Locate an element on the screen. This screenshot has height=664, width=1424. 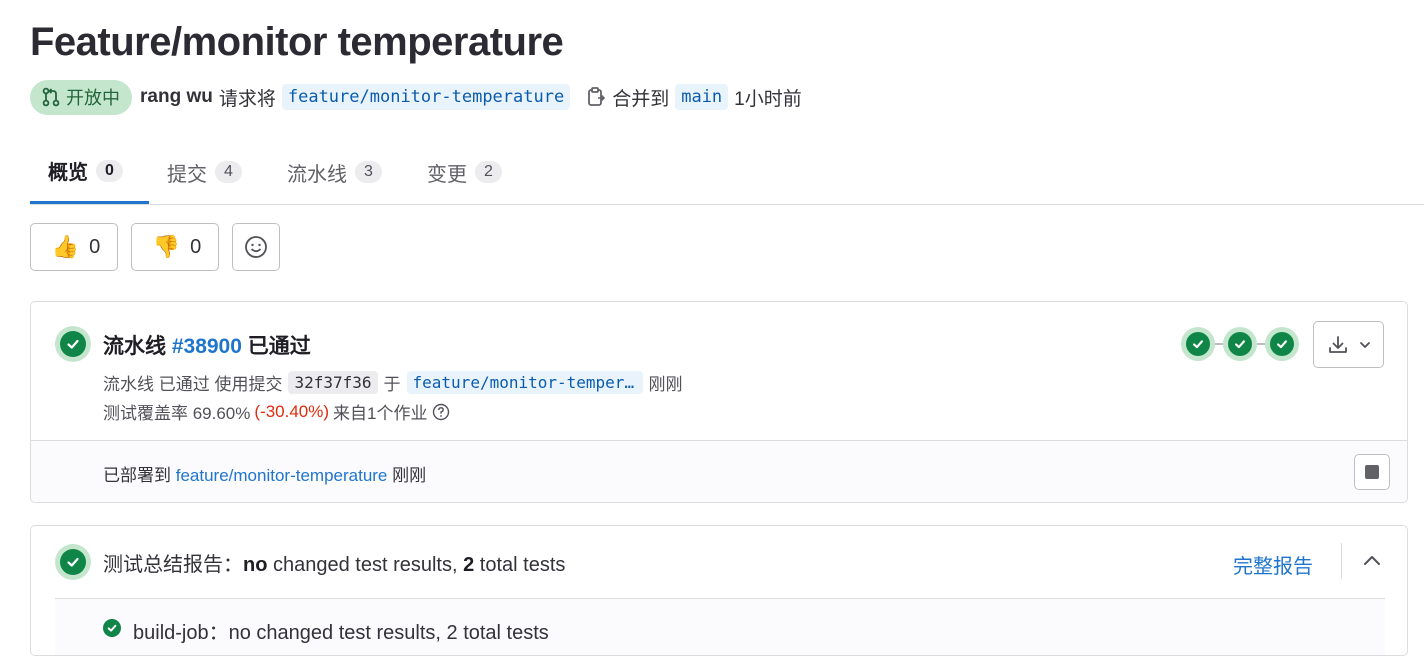
help-icon is located at coordinates (441, 412).